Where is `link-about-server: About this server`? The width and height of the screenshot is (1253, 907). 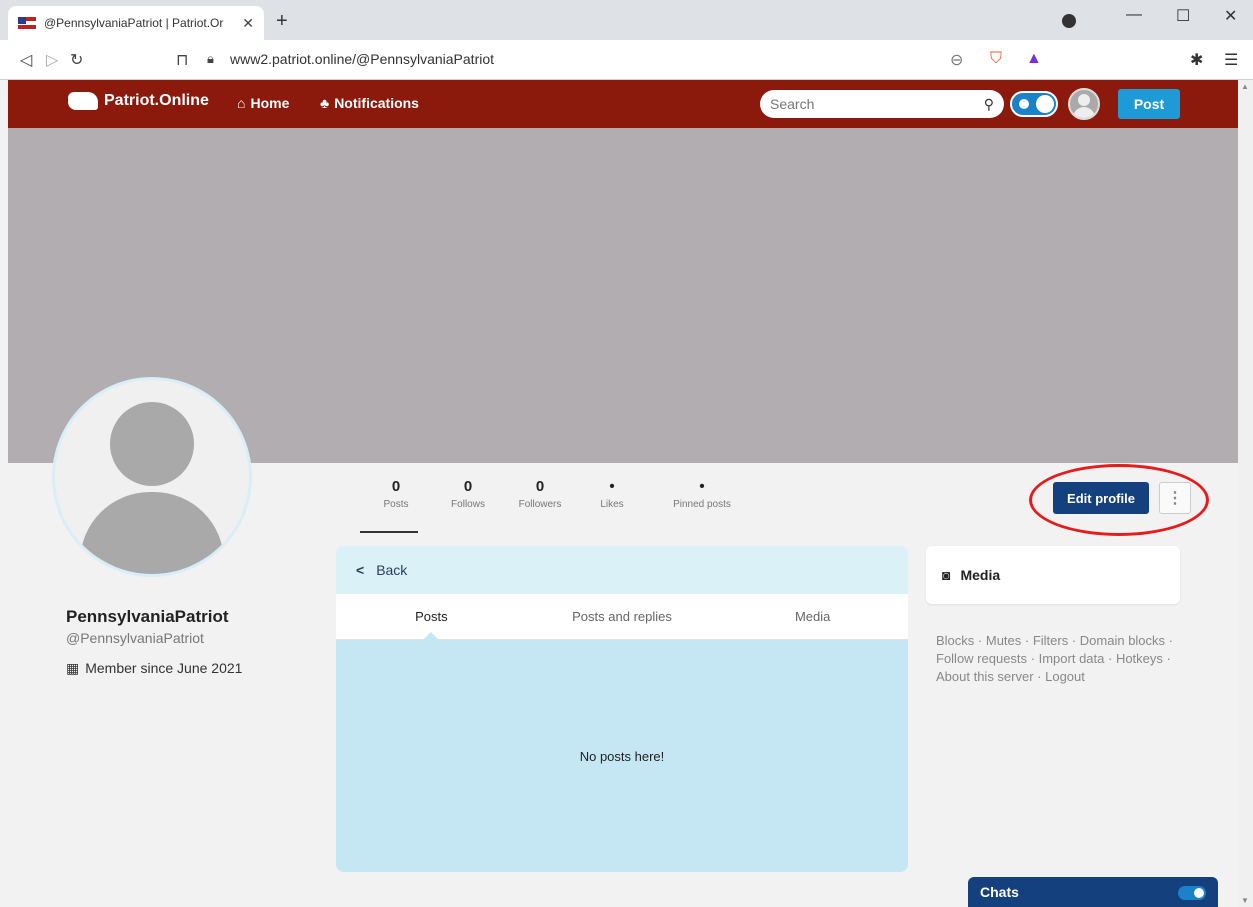 link-about-server: About this server is located at coordinates (985, 676).